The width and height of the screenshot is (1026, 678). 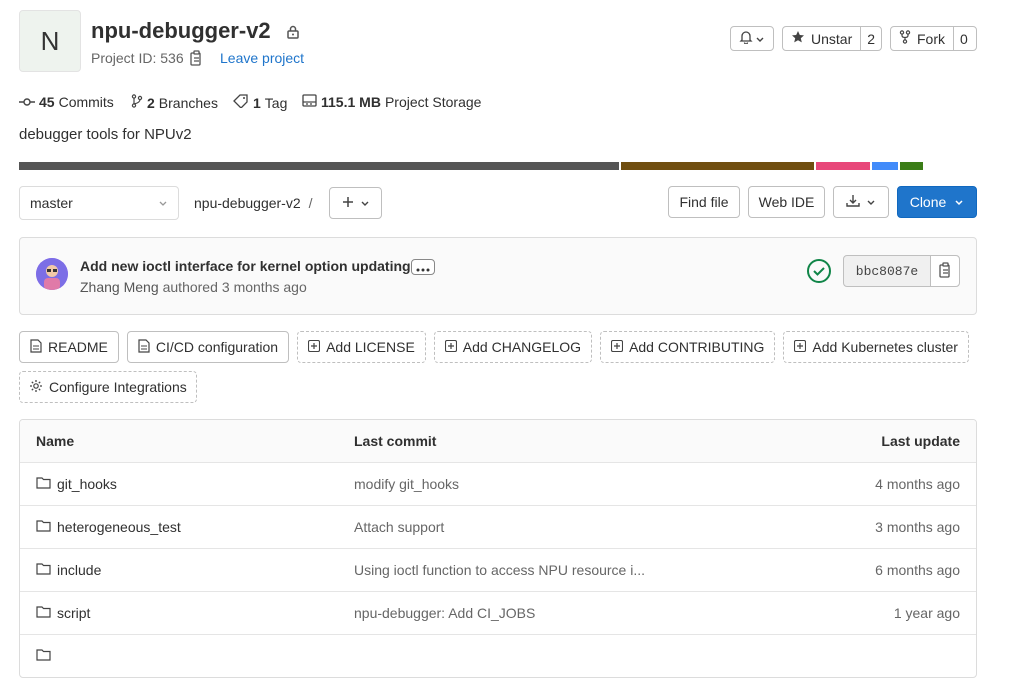 What do you see at coordinates (704, 202) in the screenshot?
I see `find-file-button: Find file` at bounding box center [704, 202].